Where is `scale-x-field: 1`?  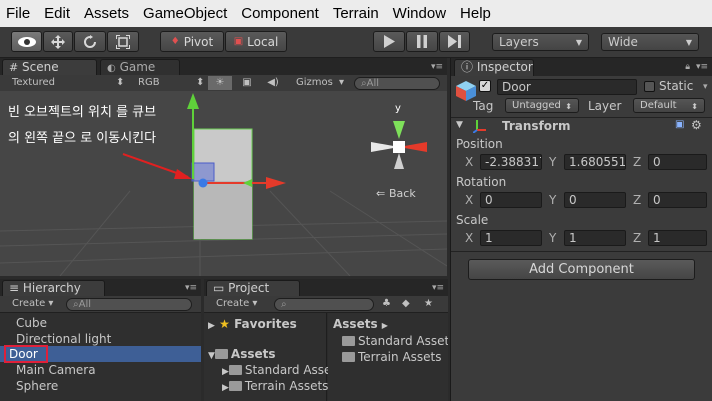 scale-x-field: 1 is located at coordinates (511, 238).